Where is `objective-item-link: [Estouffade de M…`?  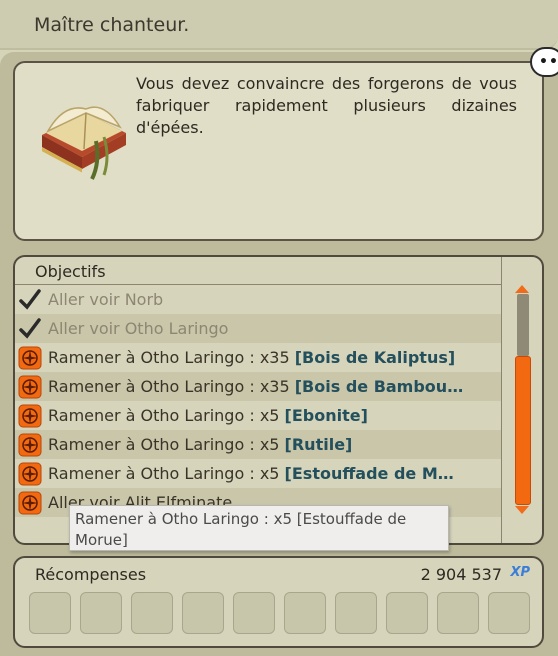
objective-item-link: [Estouffade de M… is located at coordinates (369, 473).